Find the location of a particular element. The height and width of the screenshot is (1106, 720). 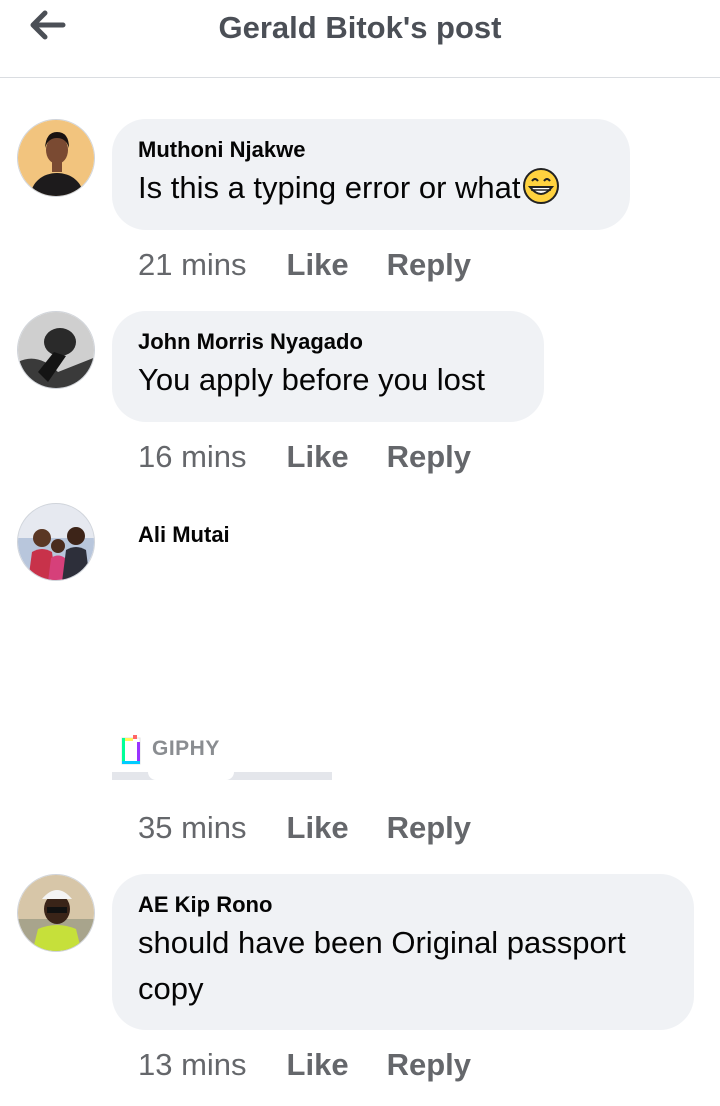

comment-meta: 21 mins Like Reply is located at coordinates (304, 265).